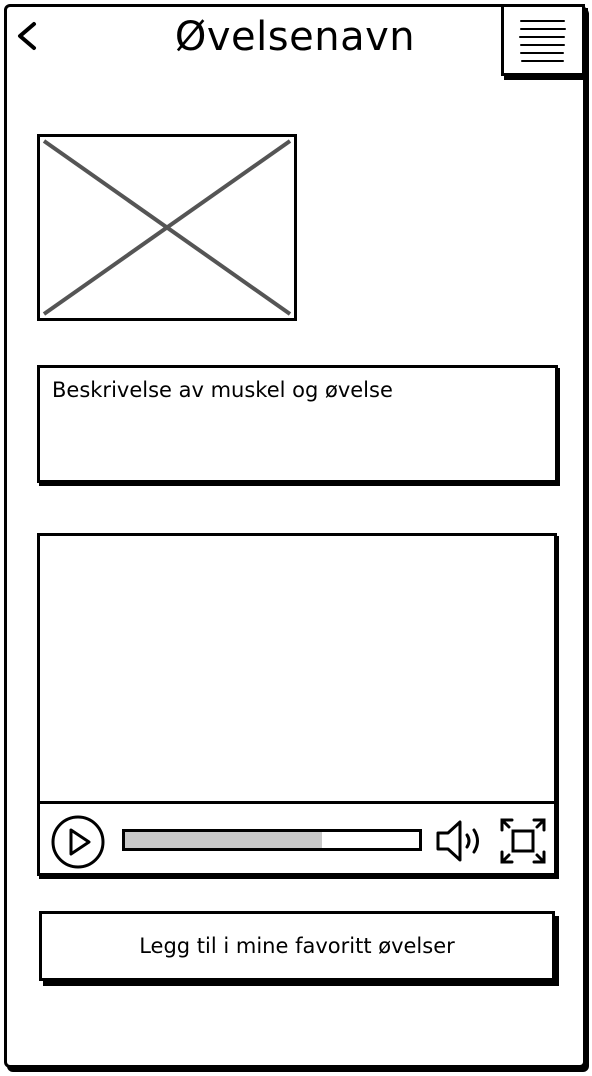  What do you see at coordinates (222, 390) in the screenshot?
I see `description-text: Beskrivelse av muskel og øvelse` at bounding box center [222, 390].